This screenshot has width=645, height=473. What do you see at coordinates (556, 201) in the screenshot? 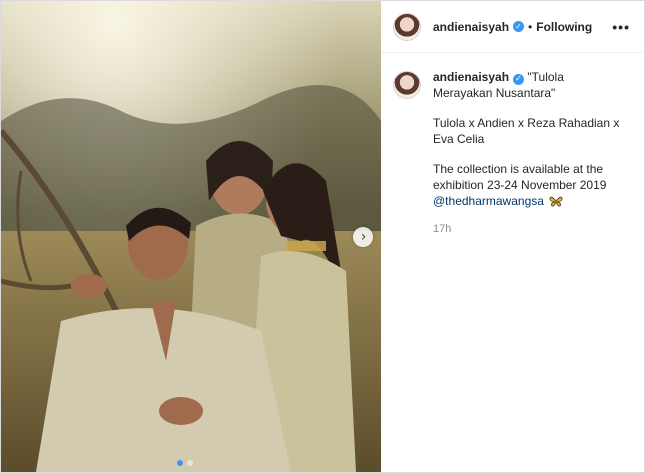
I see `butterfly-icon` at bounding box center [556, 201].